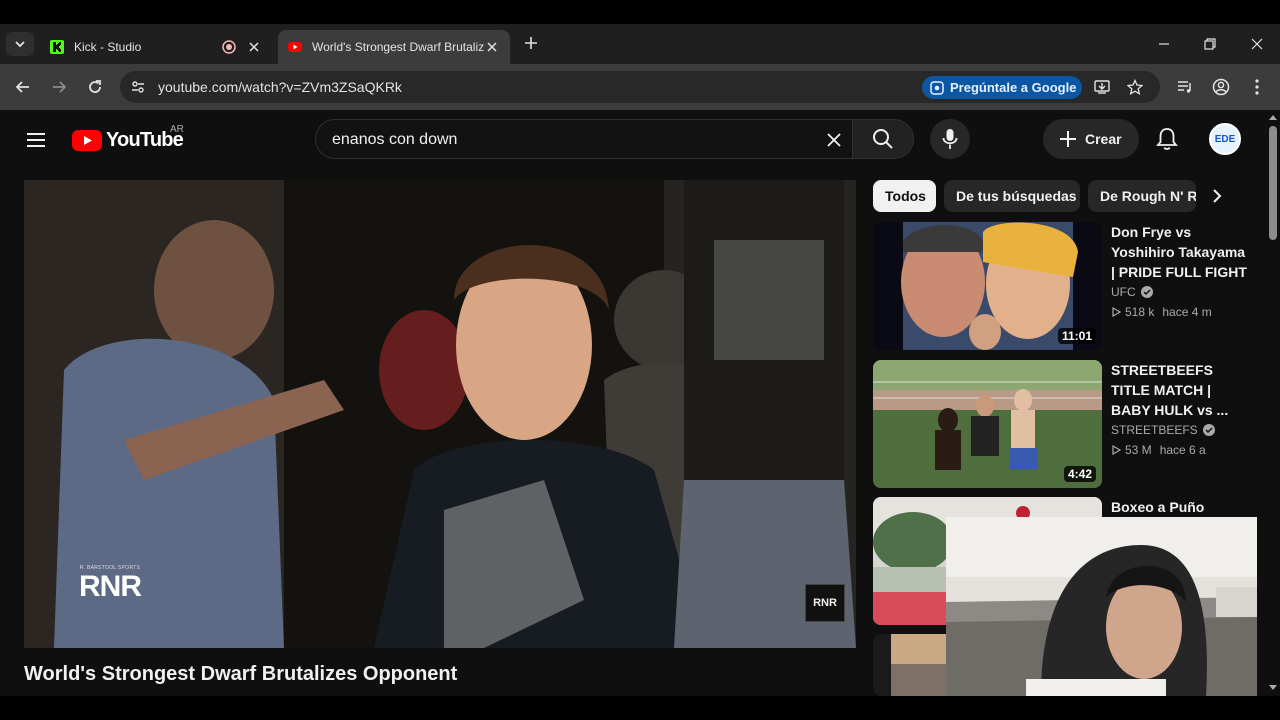 Image resolution: width=1280 pixels, height=720 pixels. Describe the element at coordinates (1221, 87) in the screenshot. I see `profile-icon` at that location.